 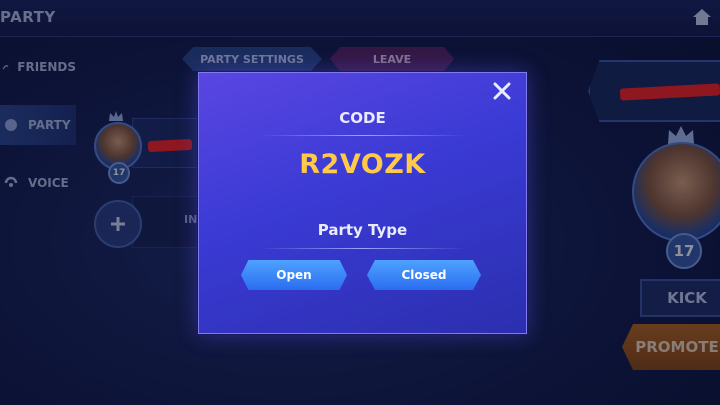 I want to click on close-icon, so click(x=502, y=91).